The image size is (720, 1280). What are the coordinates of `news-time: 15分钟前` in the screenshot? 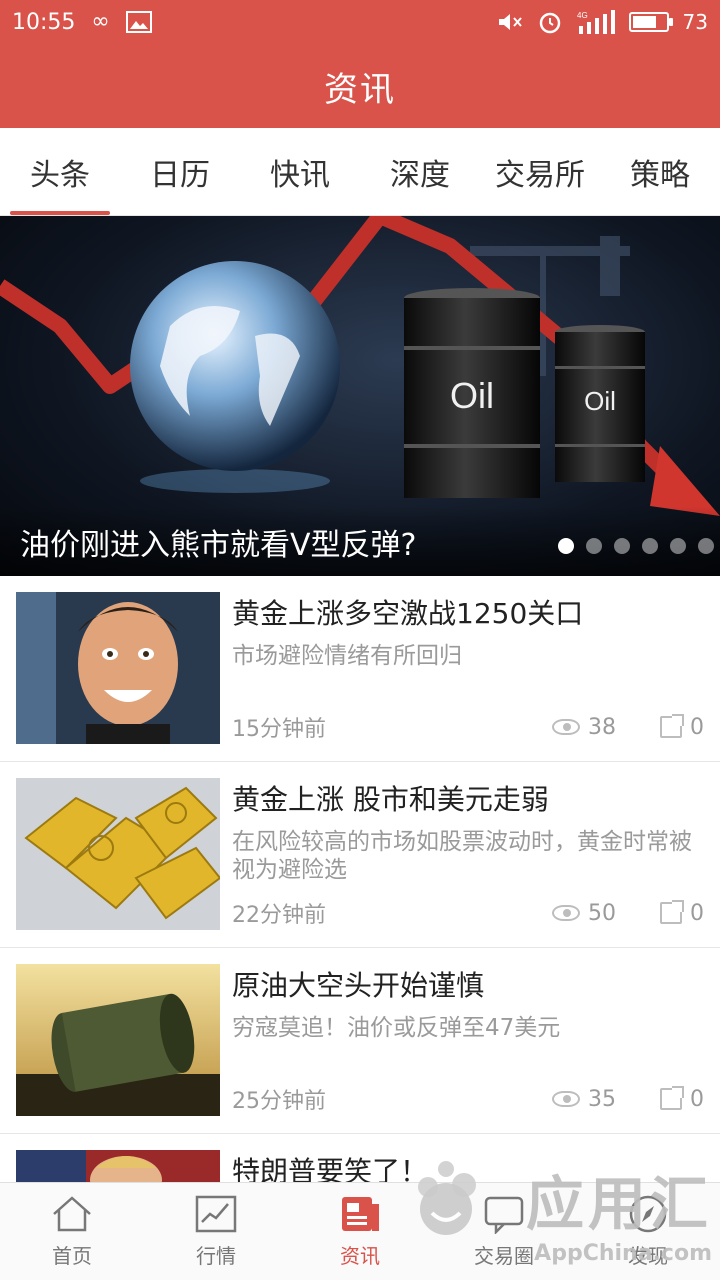 It's located at (279, 729).